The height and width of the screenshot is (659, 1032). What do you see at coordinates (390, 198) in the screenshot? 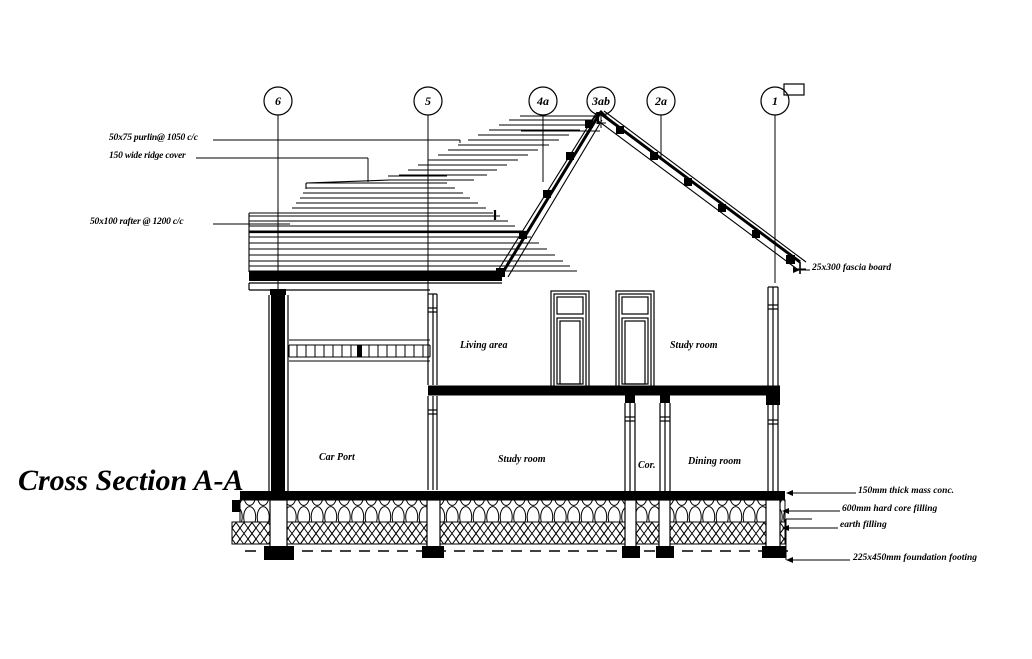
I see `roof-purlin-lines-middle` at bounding box center [390, 198].